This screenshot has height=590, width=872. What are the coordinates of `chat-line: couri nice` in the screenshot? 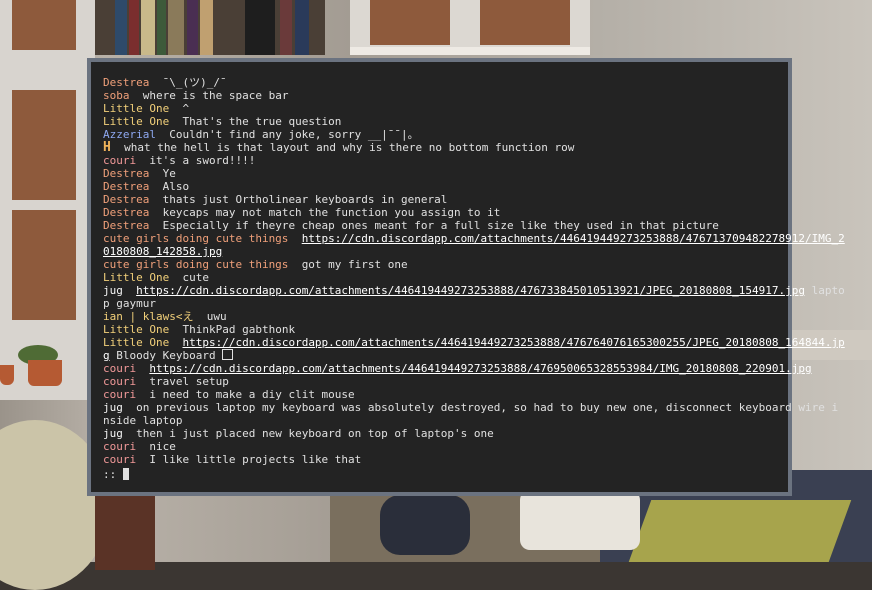 It's located at (439, 446).